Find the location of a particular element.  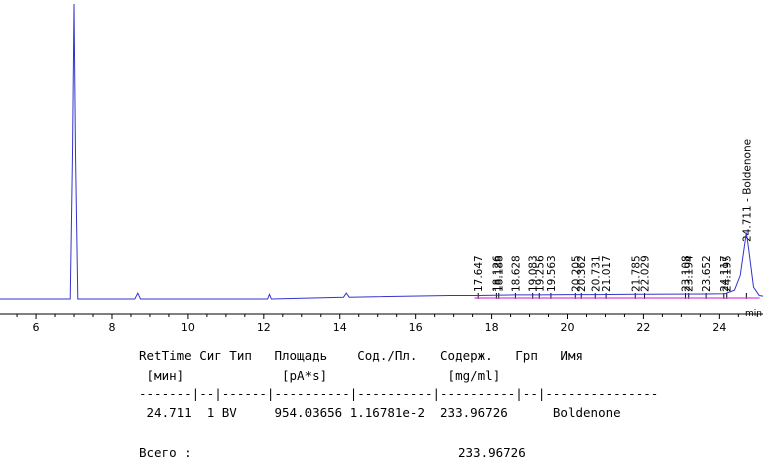

x-tick-label: 22 is located at coordinates (643, 327).